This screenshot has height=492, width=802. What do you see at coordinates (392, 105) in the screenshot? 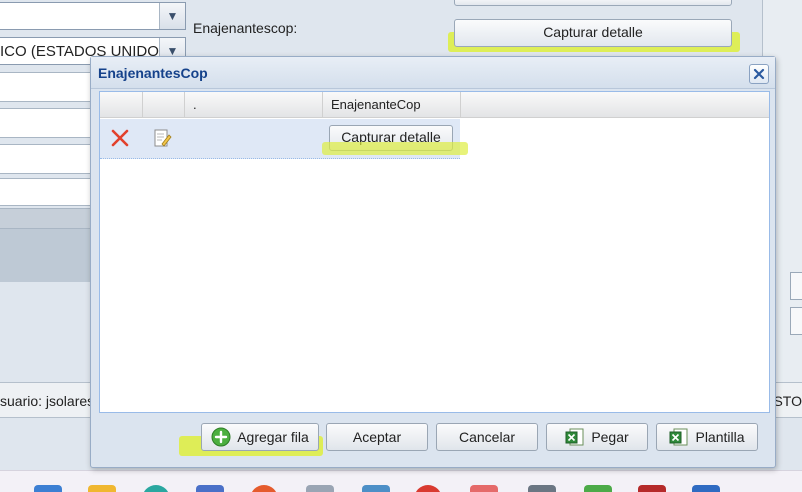
I see `column-header-enajenantecop: EnajenanteCop` at bounding box center [392, 105].